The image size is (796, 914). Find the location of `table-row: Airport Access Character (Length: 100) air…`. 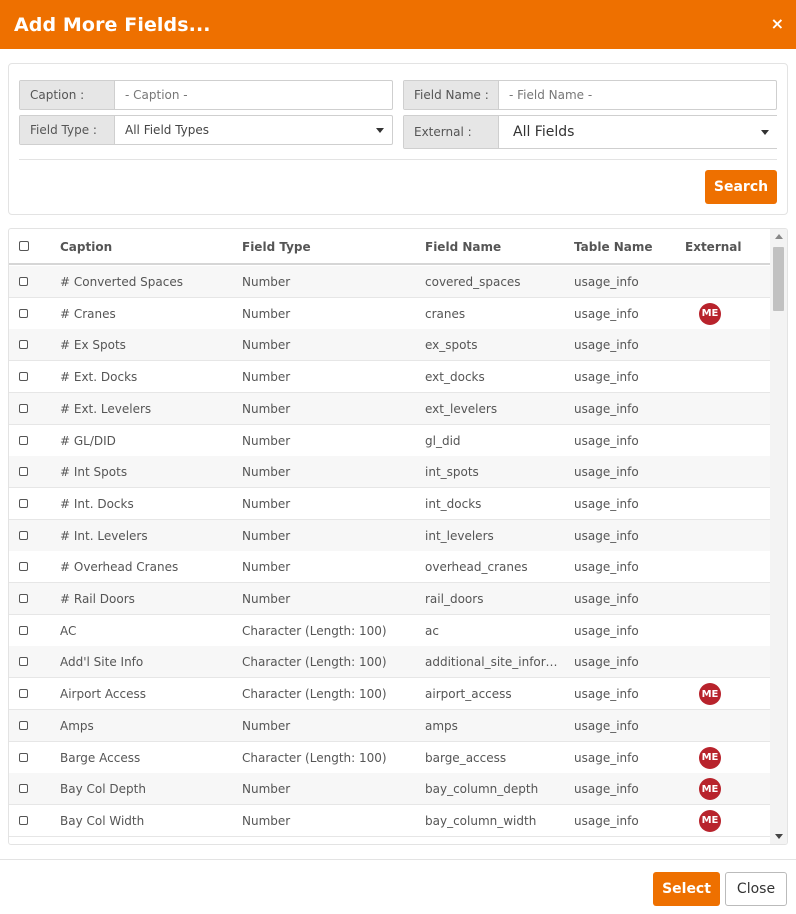

table-row: Airport Access Character (Length: 100) air… is located at coordinates (390, 694).